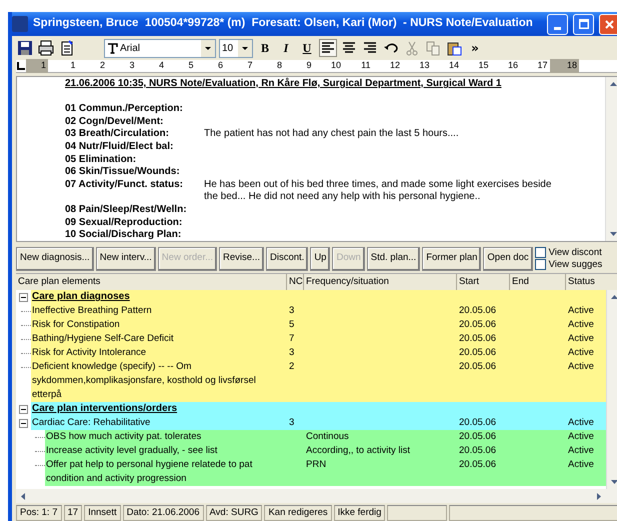 Image resolution: width=617 pixels, height=521 pixels. What do you see at coordinates (360, 513) in the screenshot?
I see `status-cell: Ikke ferdig` at bounding box center [360, 513].